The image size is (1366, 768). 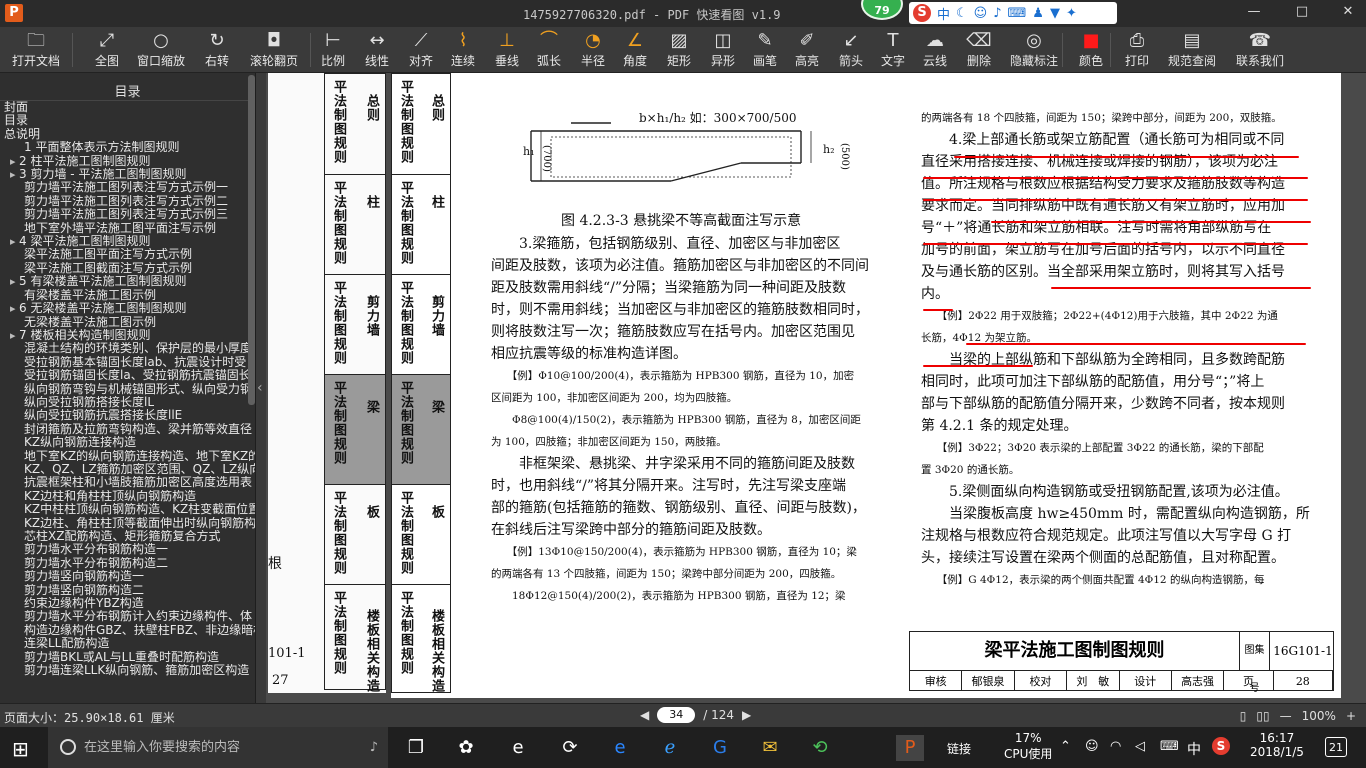 What do you see at coordinates (129, 228) in the screenshot?
I see `toc-item: 地下室外墙平法施工图平面注写示例` at bounding box center [129, 228].